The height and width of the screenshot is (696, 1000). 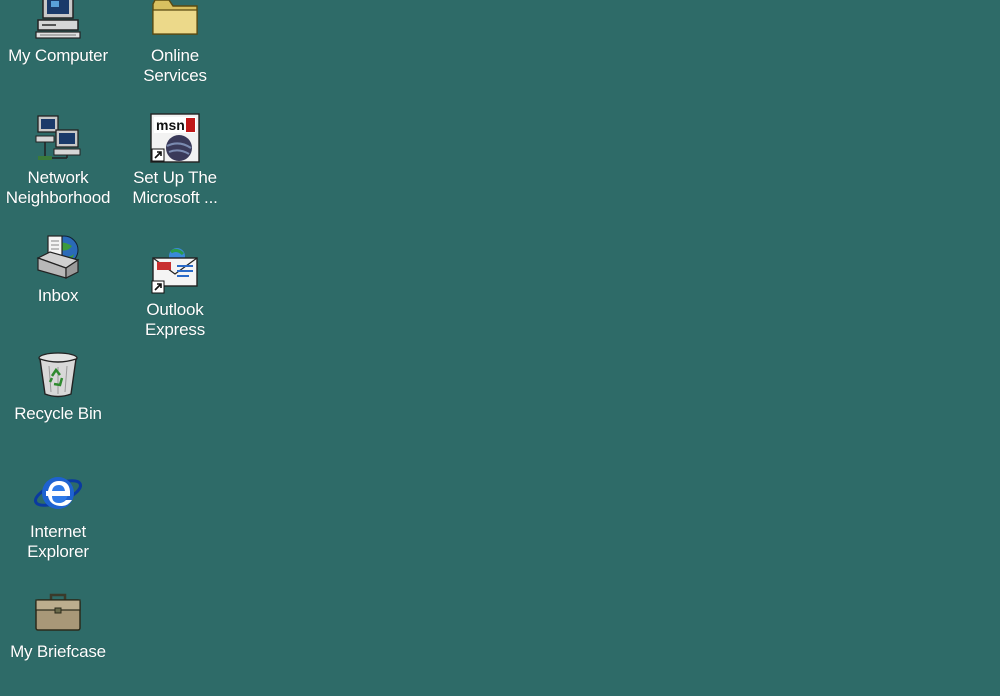 I want to click on desktop-icon-label: Recycle Bin, so click(x=58, y=413).